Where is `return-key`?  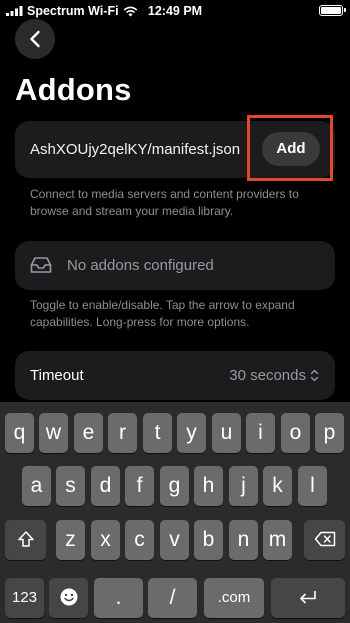
return-key is located at coordinates (308, 598).